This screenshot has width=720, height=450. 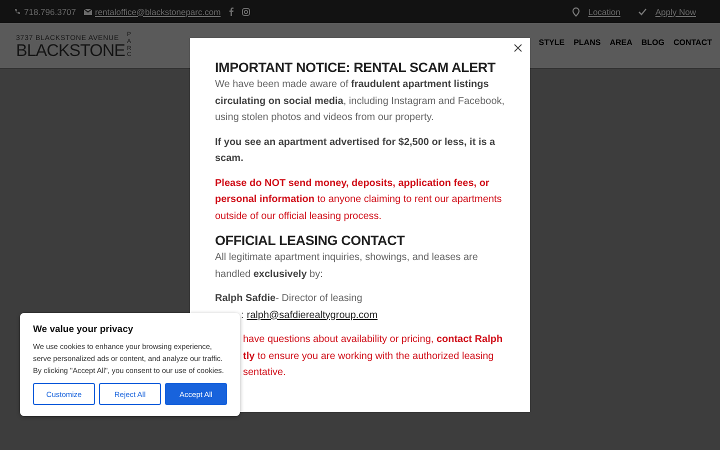 What do you see at coordinates (551, 42) in the screenshot?
I see `nav-link: STYLE` at bounding box center [551, 42].